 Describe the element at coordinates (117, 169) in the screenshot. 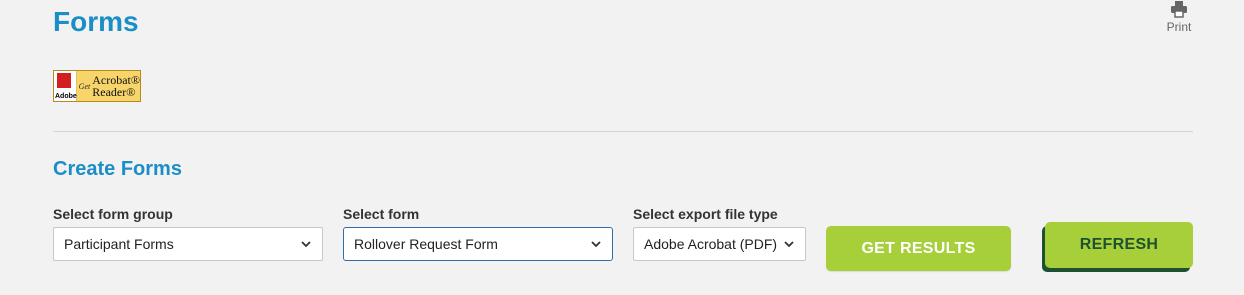

I see `section-title: Create Forms` at that location.